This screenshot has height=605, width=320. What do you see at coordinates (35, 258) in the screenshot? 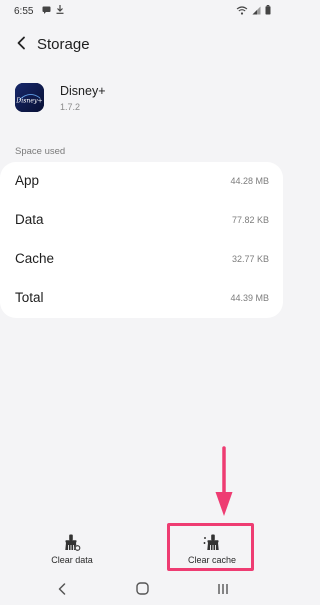
I see `storage-row-label: Cache` at bounding box center [35, 258].